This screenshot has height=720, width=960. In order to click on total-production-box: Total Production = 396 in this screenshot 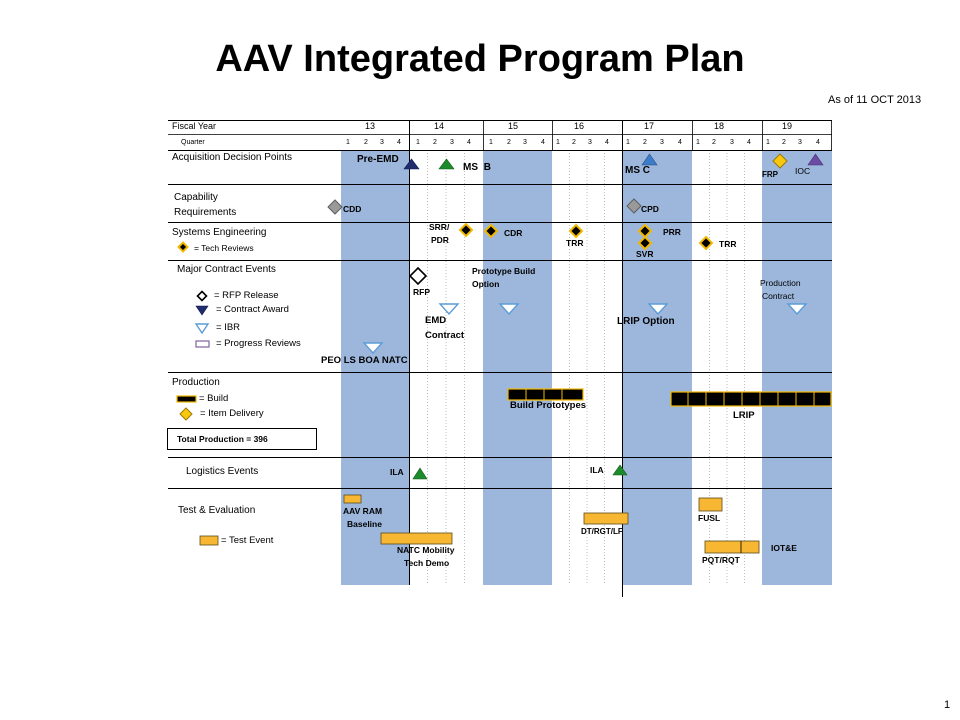, I will do `click(242, 439)`.